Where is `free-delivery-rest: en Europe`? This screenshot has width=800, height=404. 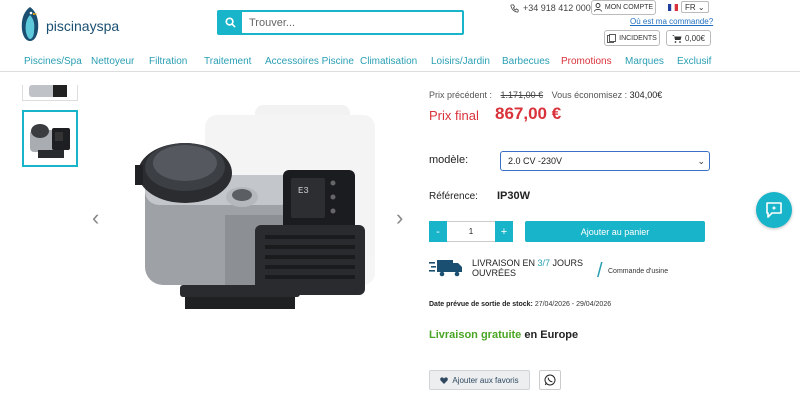 free-delivery-rest: en Europe is located at coordinates (550, 335).